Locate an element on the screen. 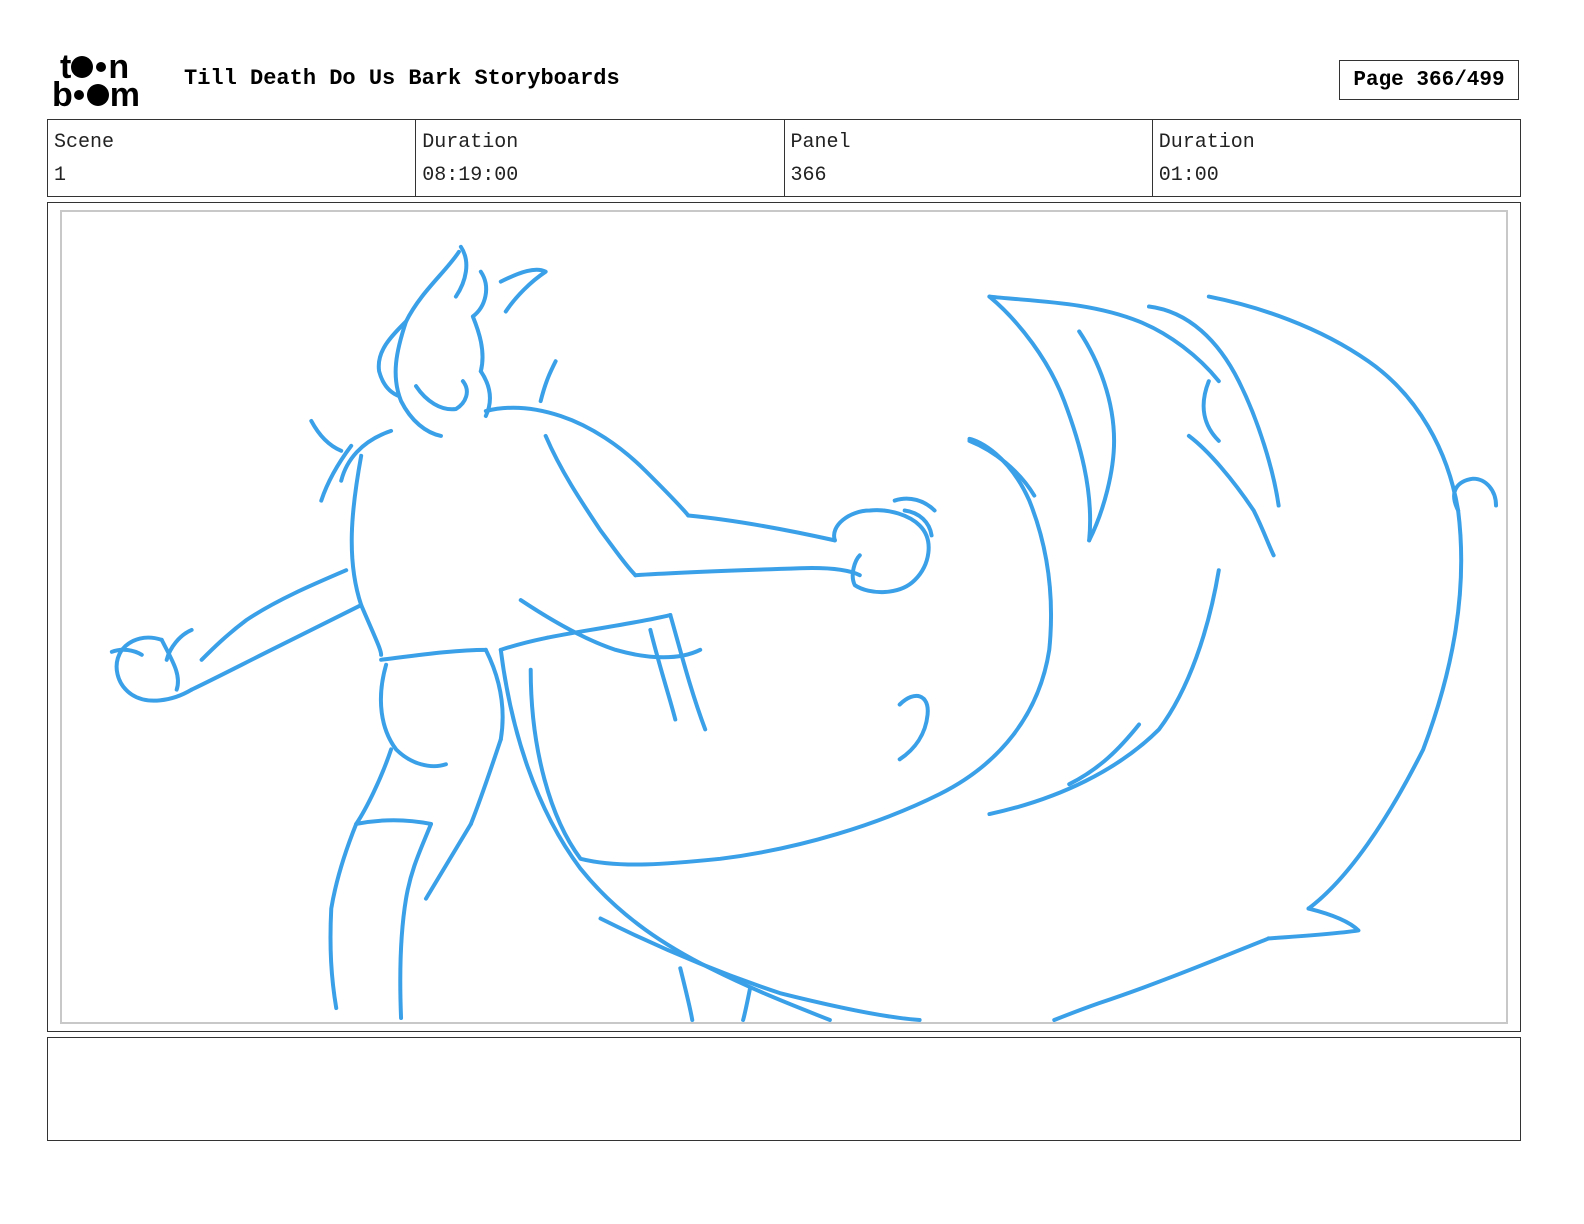 The height and width of the screenshot is (1224, 1584). scene-duration-value: 08:19:00 is located at coordinates (470, 175).